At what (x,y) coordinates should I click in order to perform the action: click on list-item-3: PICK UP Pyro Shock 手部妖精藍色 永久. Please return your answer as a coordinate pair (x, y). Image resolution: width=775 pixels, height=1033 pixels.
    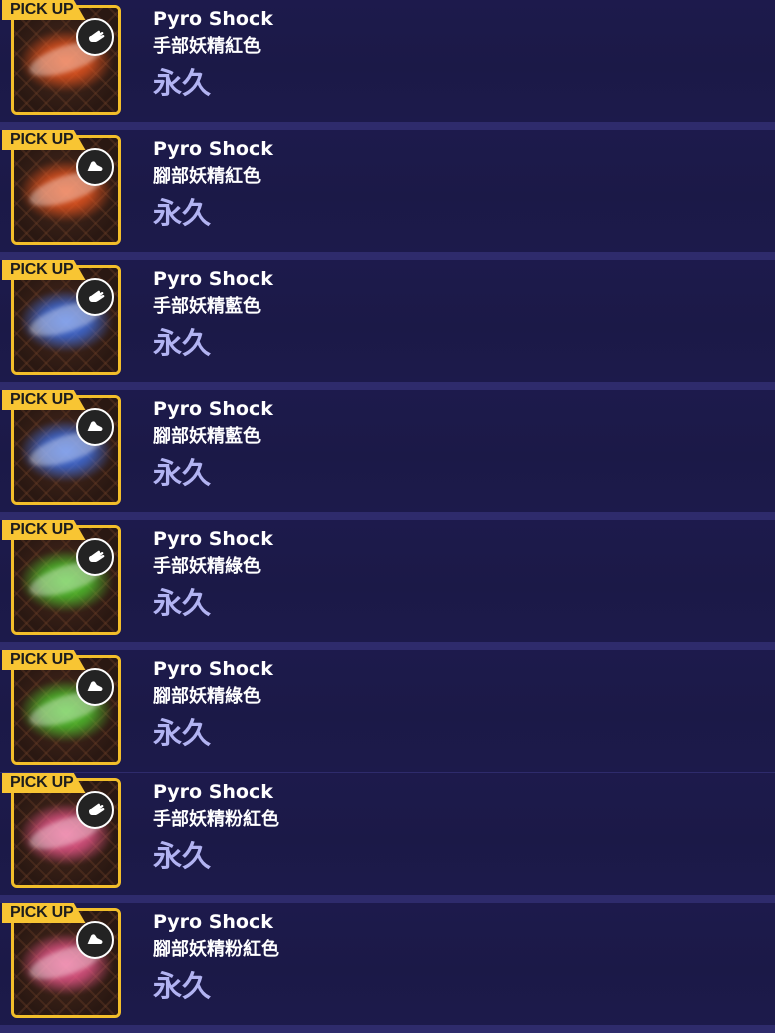
    Looking at the image, I should click on (387, 325).